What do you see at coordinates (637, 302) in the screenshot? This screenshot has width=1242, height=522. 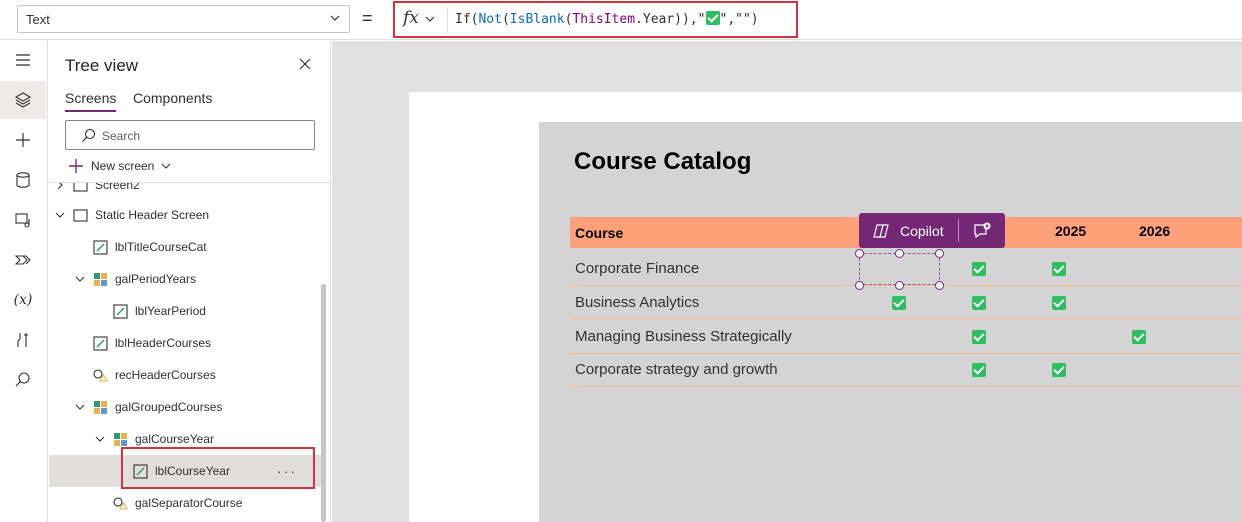 I see `course-name: Business Analytics` at bounding box center [637, 302].